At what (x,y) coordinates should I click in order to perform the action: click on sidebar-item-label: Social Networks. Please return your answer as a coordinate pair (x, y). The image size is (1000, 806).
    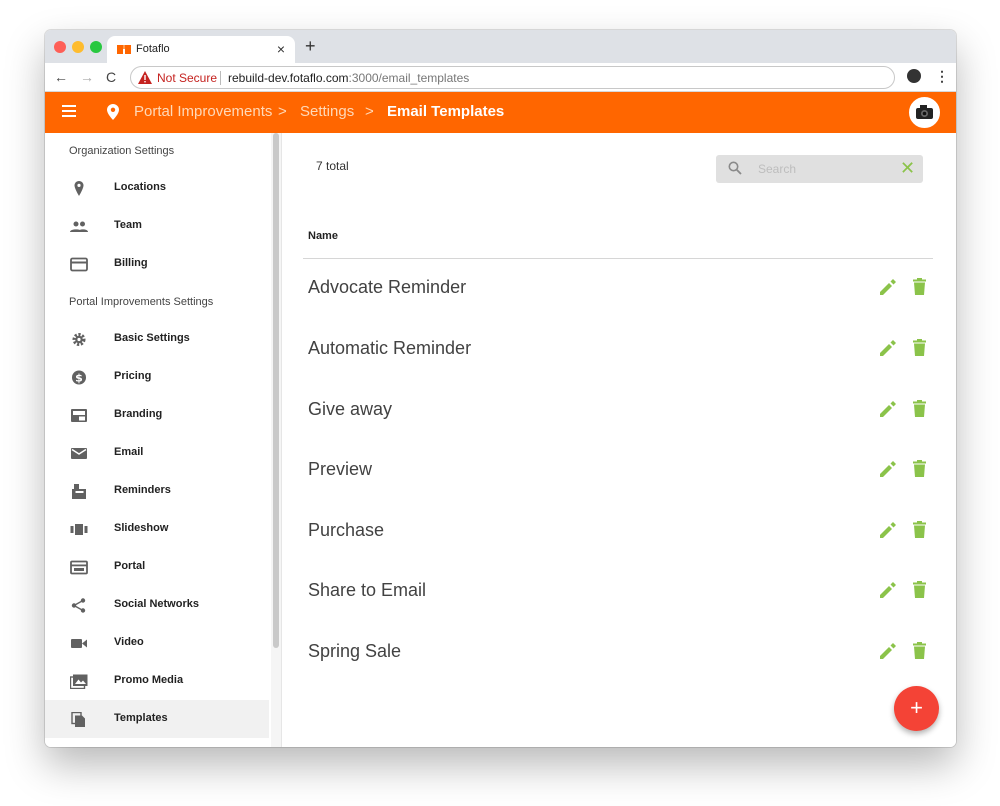
    Looking at the image, I should click on (156, 604).